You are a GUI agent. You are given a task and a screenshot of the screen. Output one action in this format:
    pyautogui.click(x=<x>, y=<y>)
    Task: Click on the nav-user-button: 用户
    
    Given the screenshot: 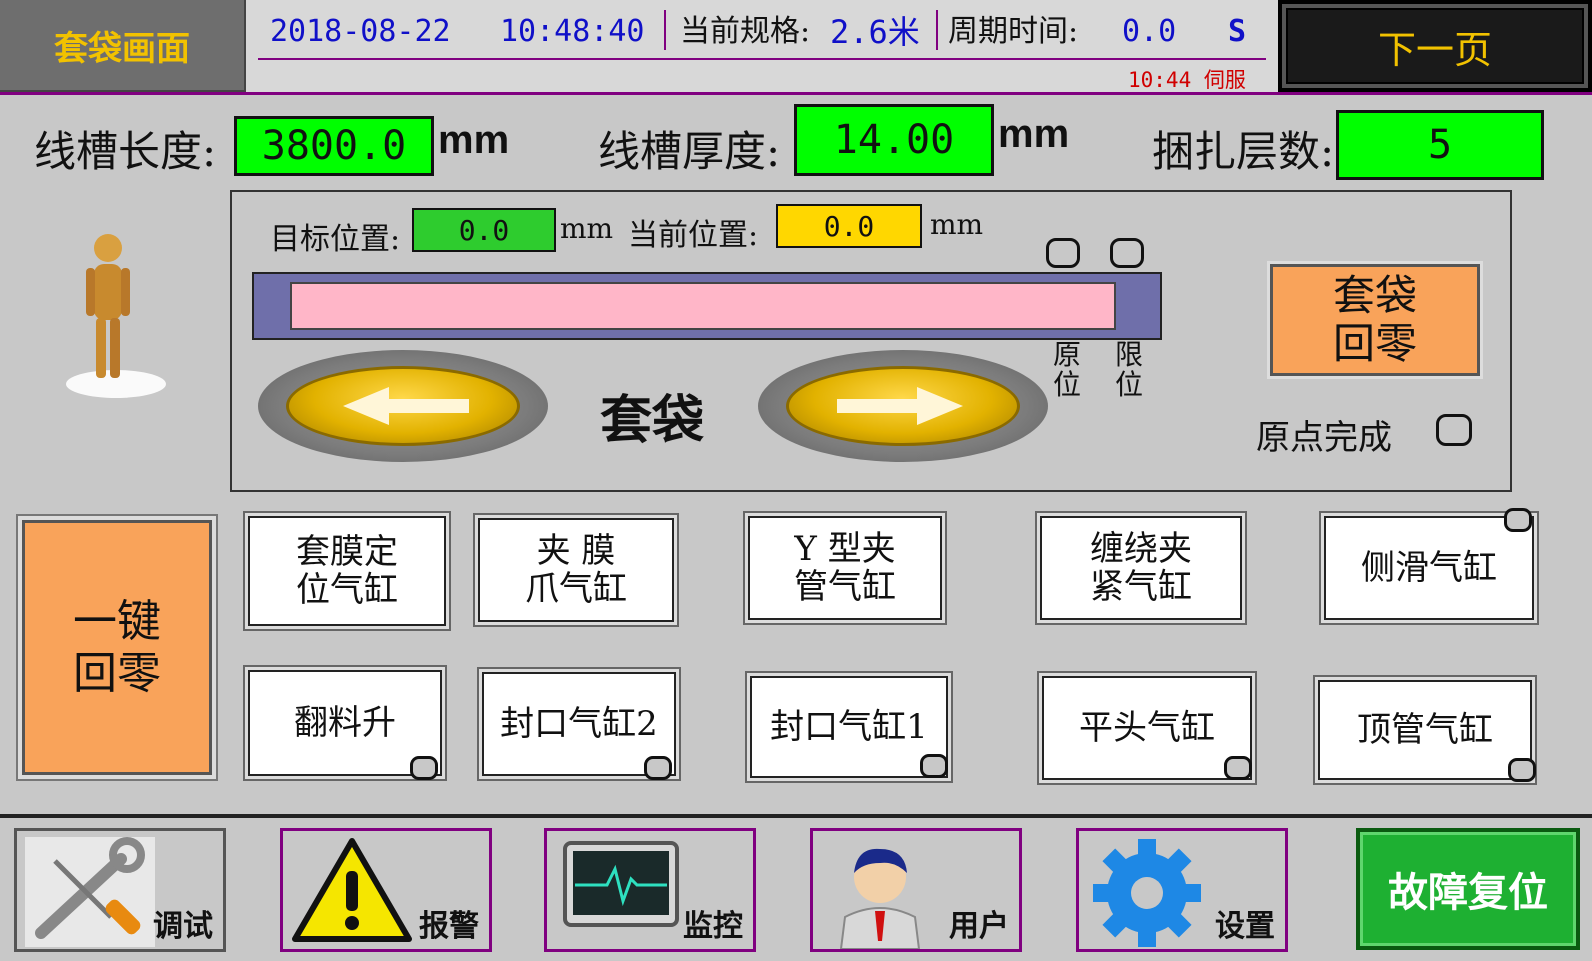 What is the action you would take?
    pyautogui.click(x=916, y=890)
    